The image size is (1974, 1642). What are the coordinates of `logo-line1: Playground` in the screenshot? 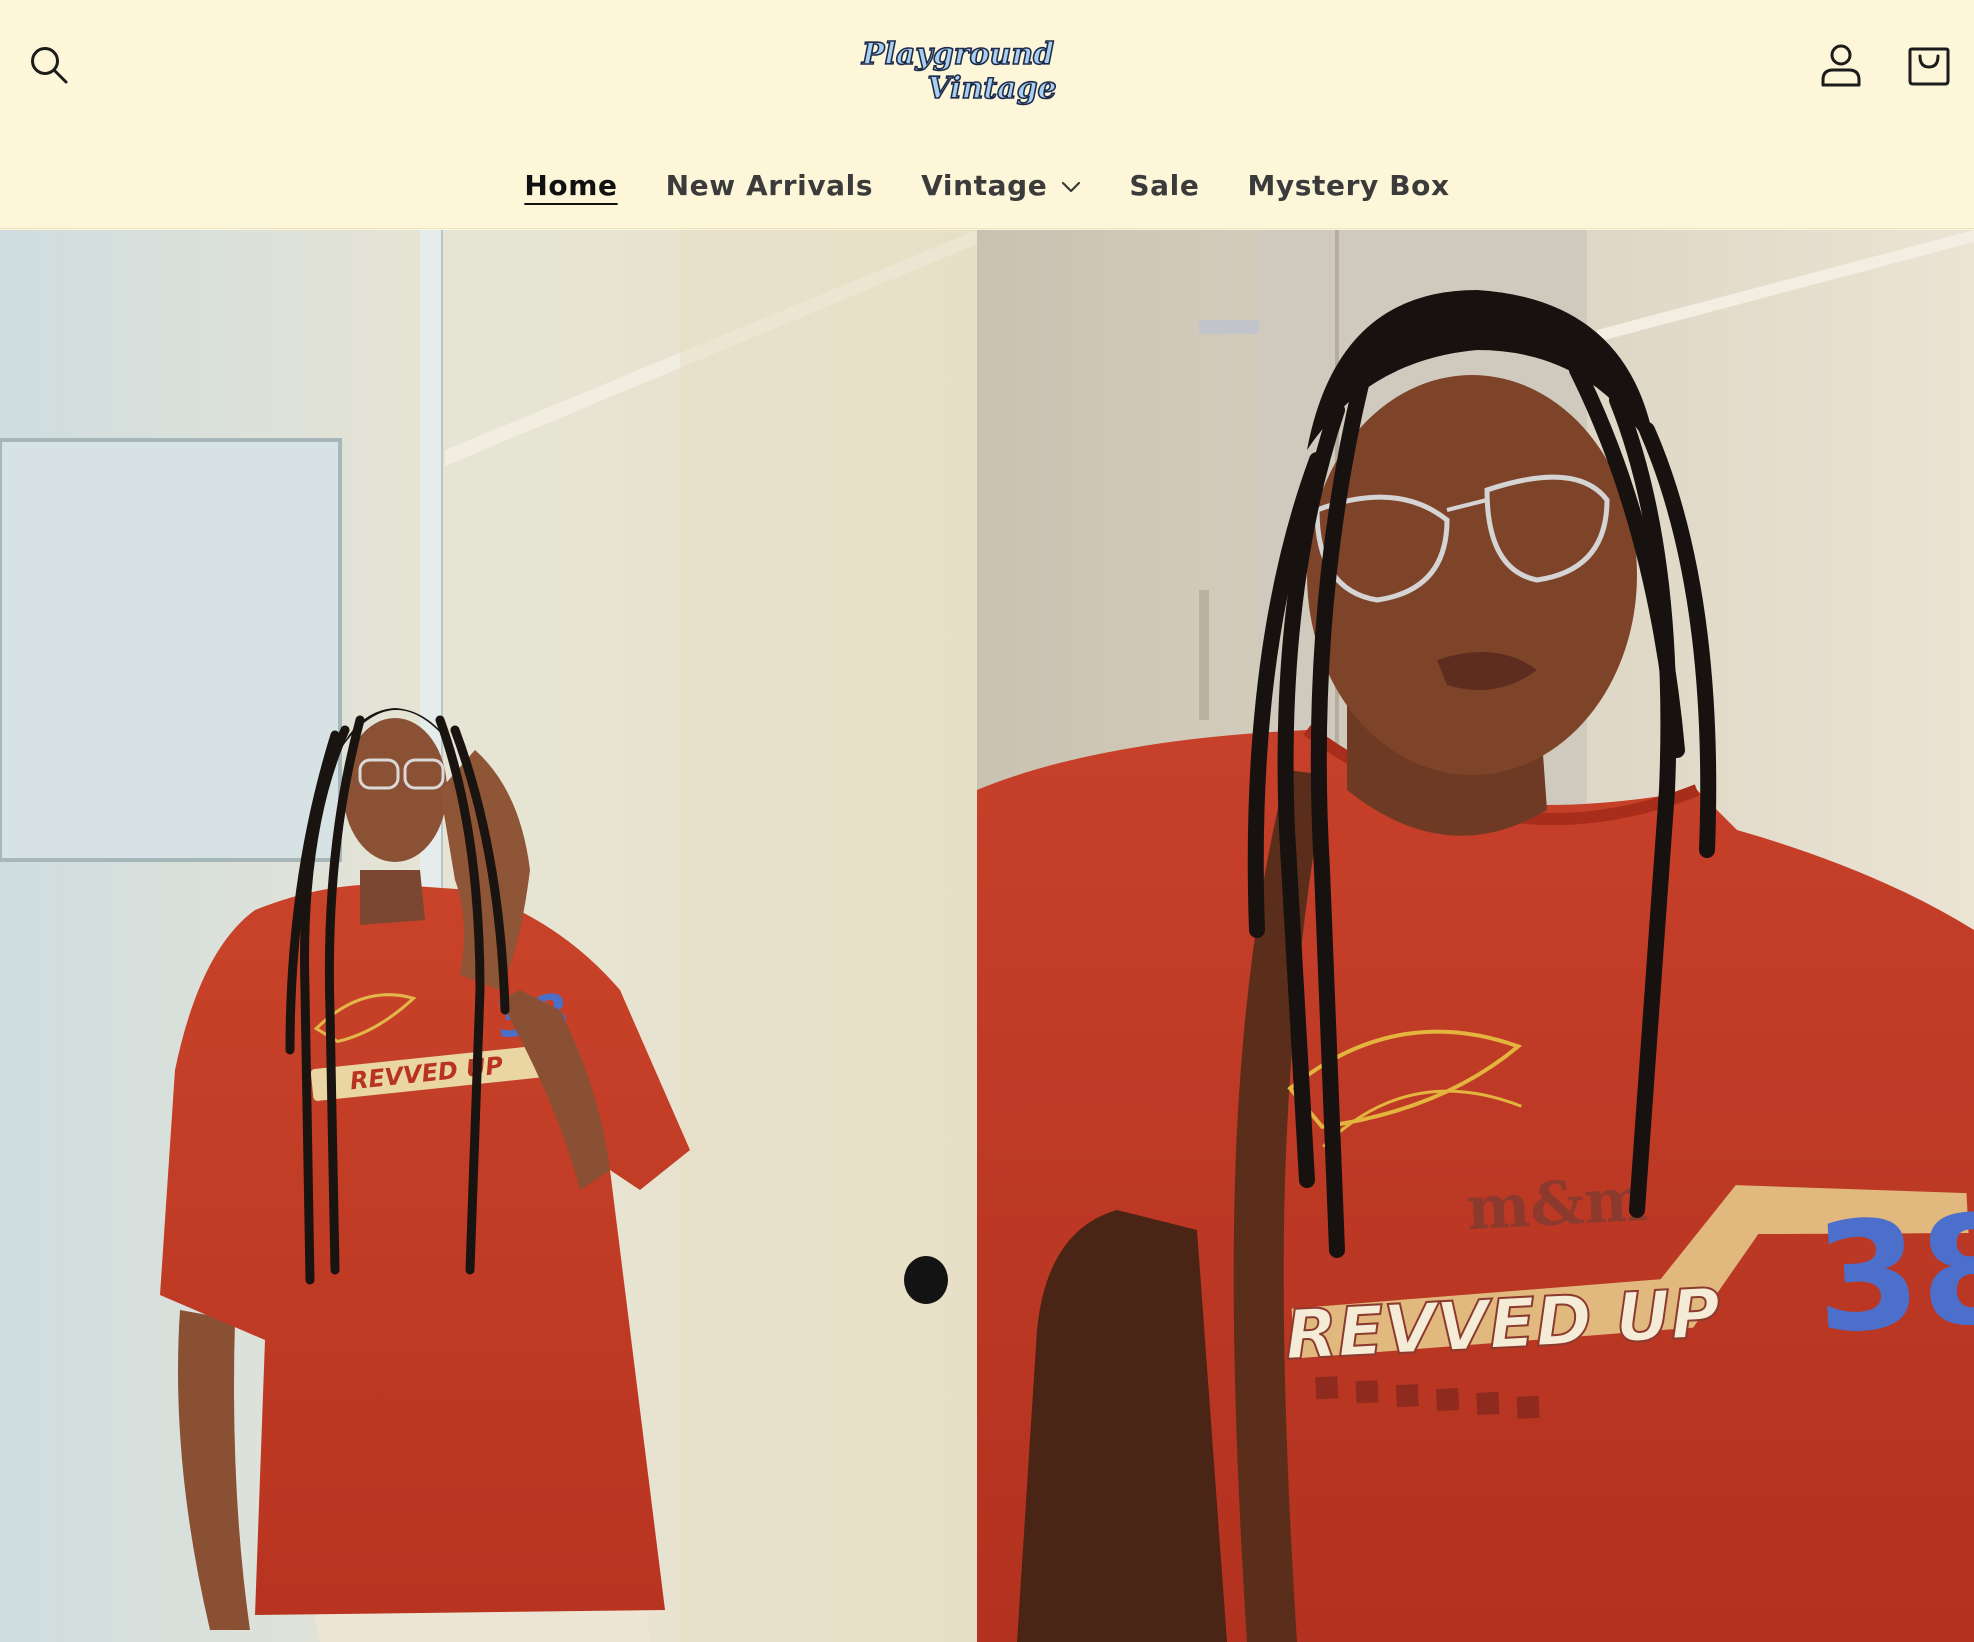 It's located at (957, 54).